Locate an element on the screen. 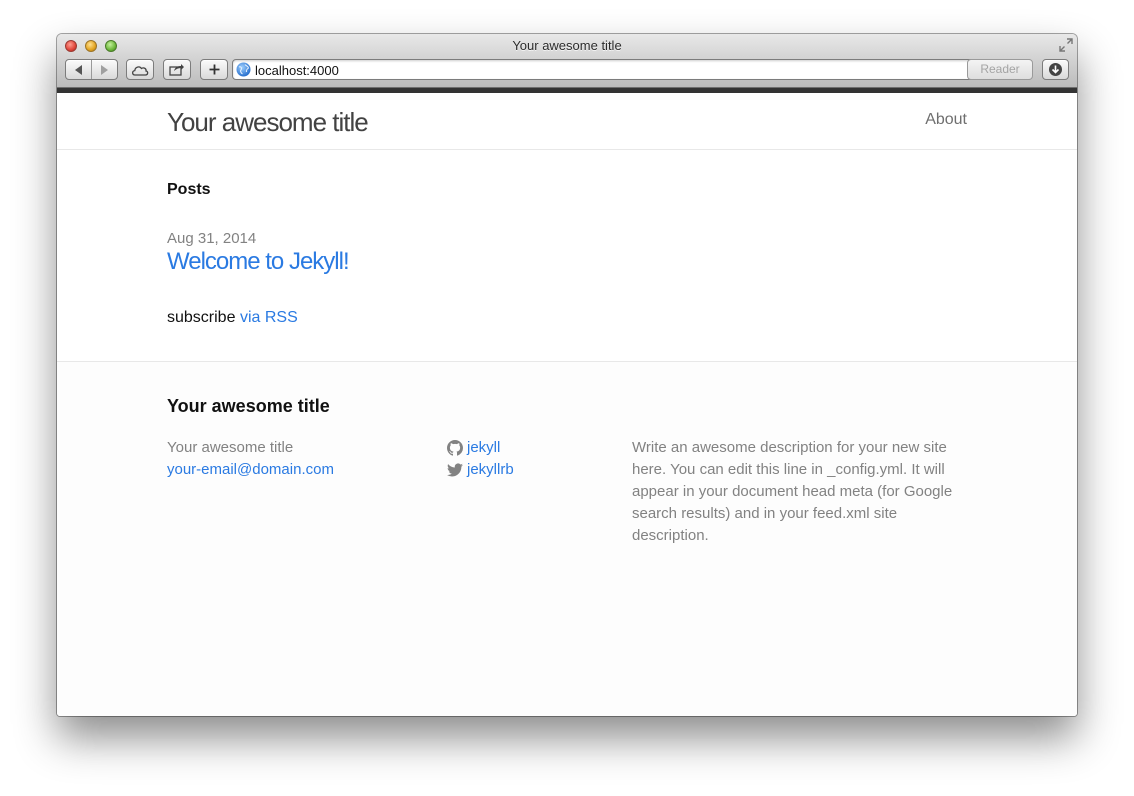  subscribe-text: subscribe is located at coordinates (201, 317).